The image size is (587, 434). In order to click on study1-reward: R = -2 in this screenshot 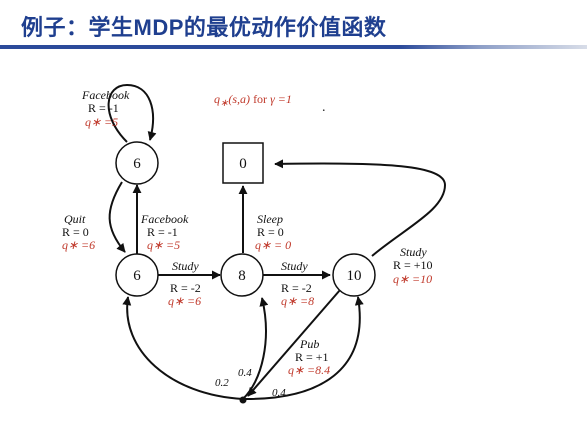, I will do `click(185, 288)`.